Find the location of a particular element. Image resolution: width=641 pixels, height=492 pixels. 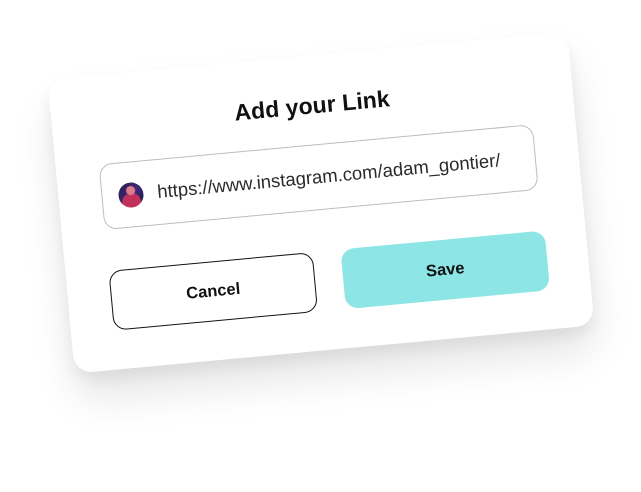

save-button: Save is located at coordinates (445, 270).